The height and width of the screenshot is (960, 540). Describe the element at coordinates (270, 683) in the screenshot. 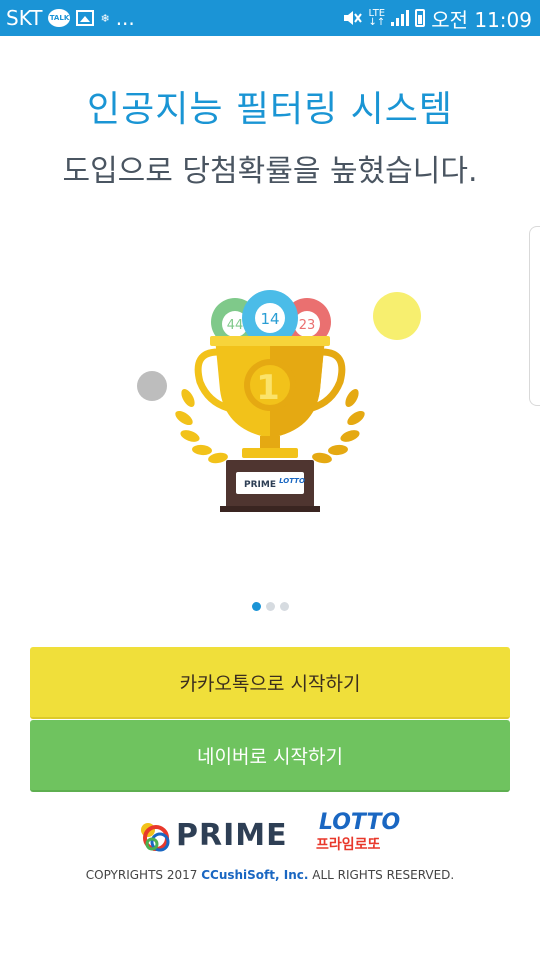

I see `kakao-login-button: 카카오톡으로 시작하기` at that location.